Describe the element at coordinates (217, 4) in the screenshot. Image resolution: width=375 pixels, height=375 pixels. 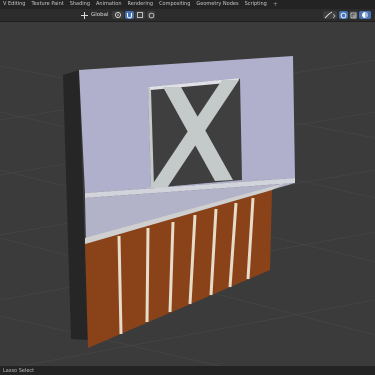
I see `tab-geometry-nodes: Geometry Nodes` at that location.